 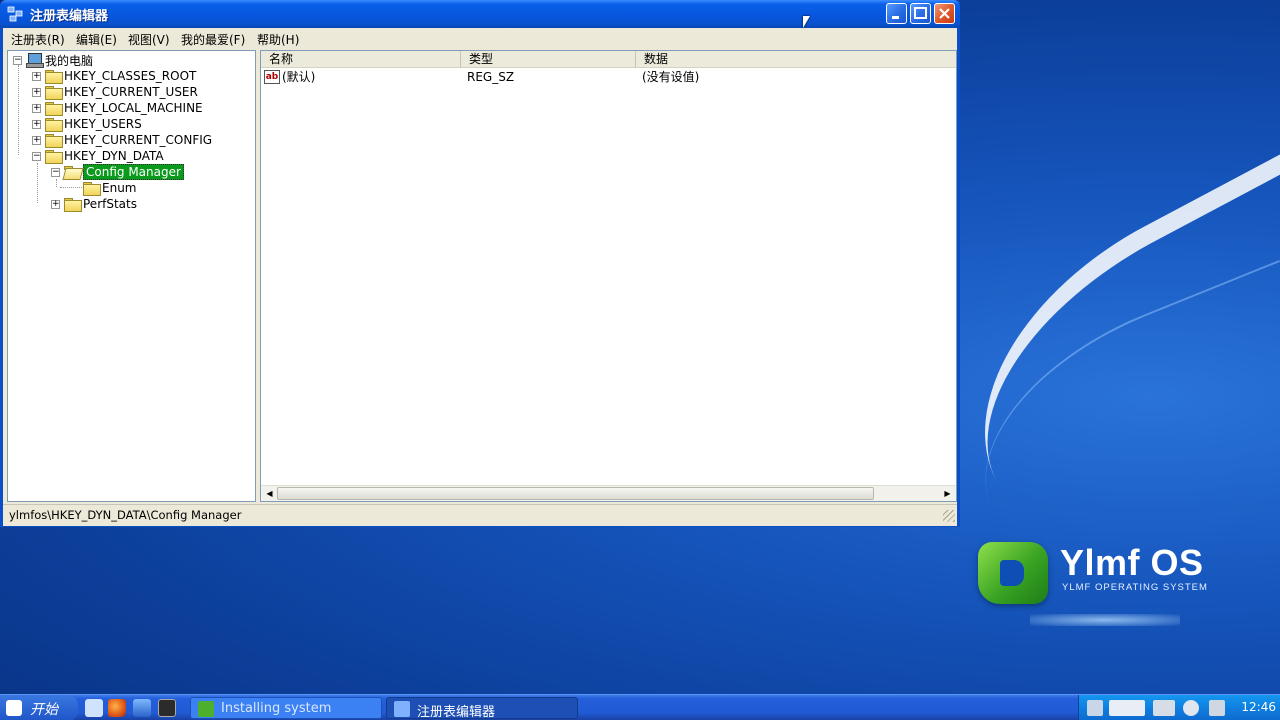 I want to click on security-icon, so click(x=1191, y=708).